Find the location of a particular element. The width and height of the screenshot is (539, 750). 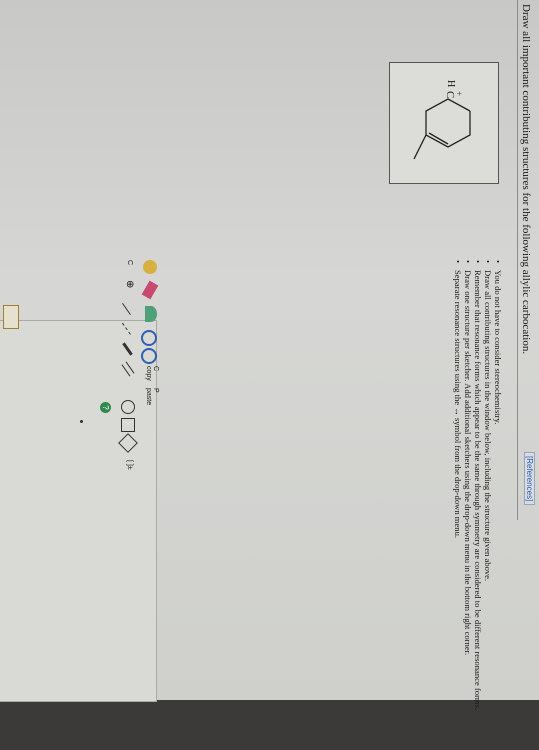

dash-bond-icon is located at coordinates (126, 329).